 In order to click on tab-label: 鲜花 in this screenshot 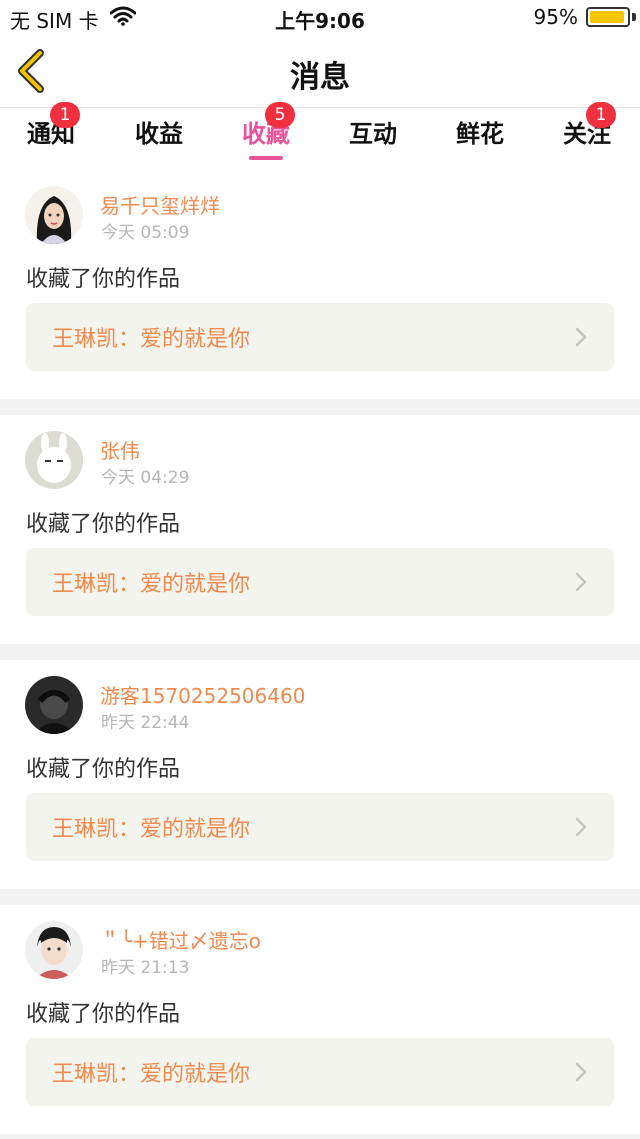, I will do `click(480, 134)`.